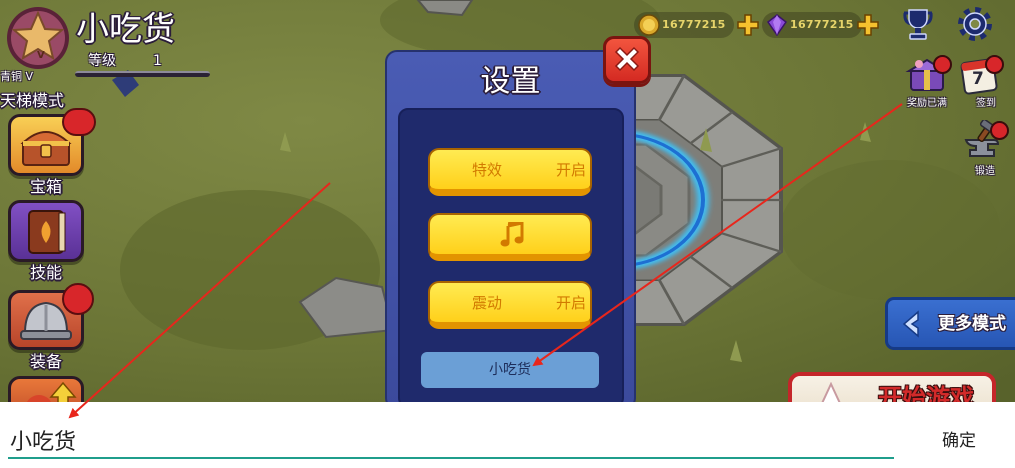 The height and width of the screenshot is (468, 1015). What do you see at coordinates (999, 130) in the screenshot?
I see `forge-notification-dot` at bounding box center [999, 130].